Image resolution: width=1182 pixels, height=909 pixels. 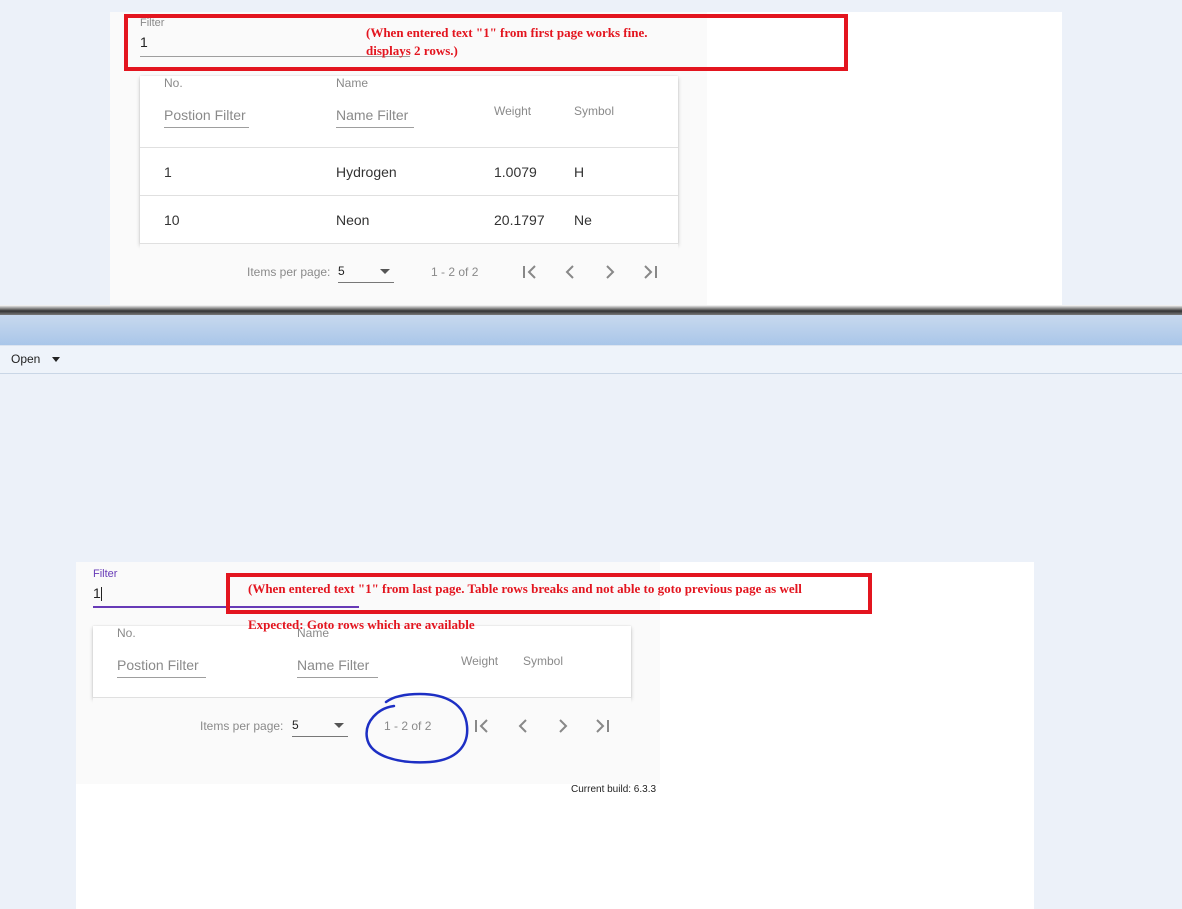 I want to click on bottom-filter-value: 1, so click(x=97, y=593).